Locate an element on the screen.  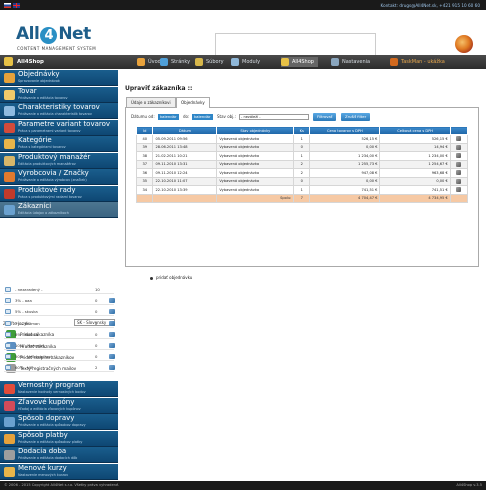
cell-actions is located at coordinates (459, 147).